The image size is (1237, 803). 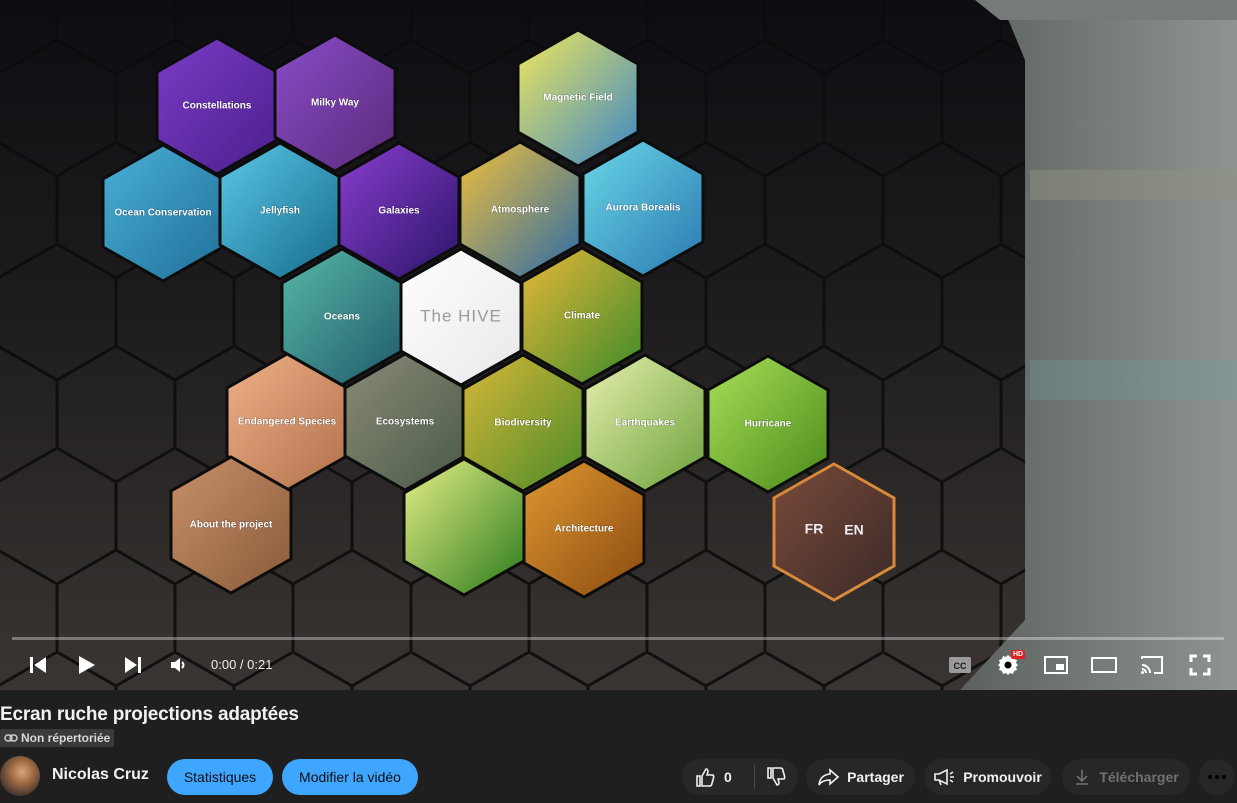 I want to click on previous-button, so click(x=38, y=665).